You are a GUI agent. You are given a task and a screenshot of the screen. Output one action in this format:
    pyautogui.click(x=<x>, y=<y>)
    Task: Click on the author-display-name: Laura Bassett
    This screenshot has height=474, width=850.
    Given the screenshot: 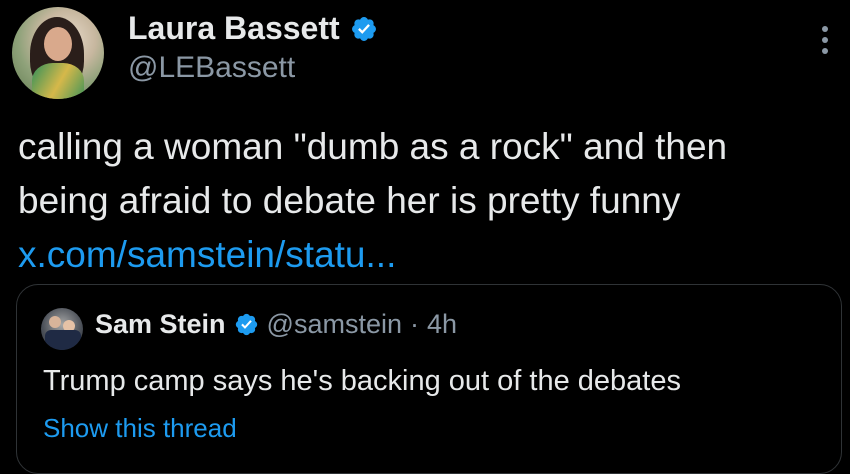 What is the action you would take?
    pyautogui.click(x=234, y=28)
    